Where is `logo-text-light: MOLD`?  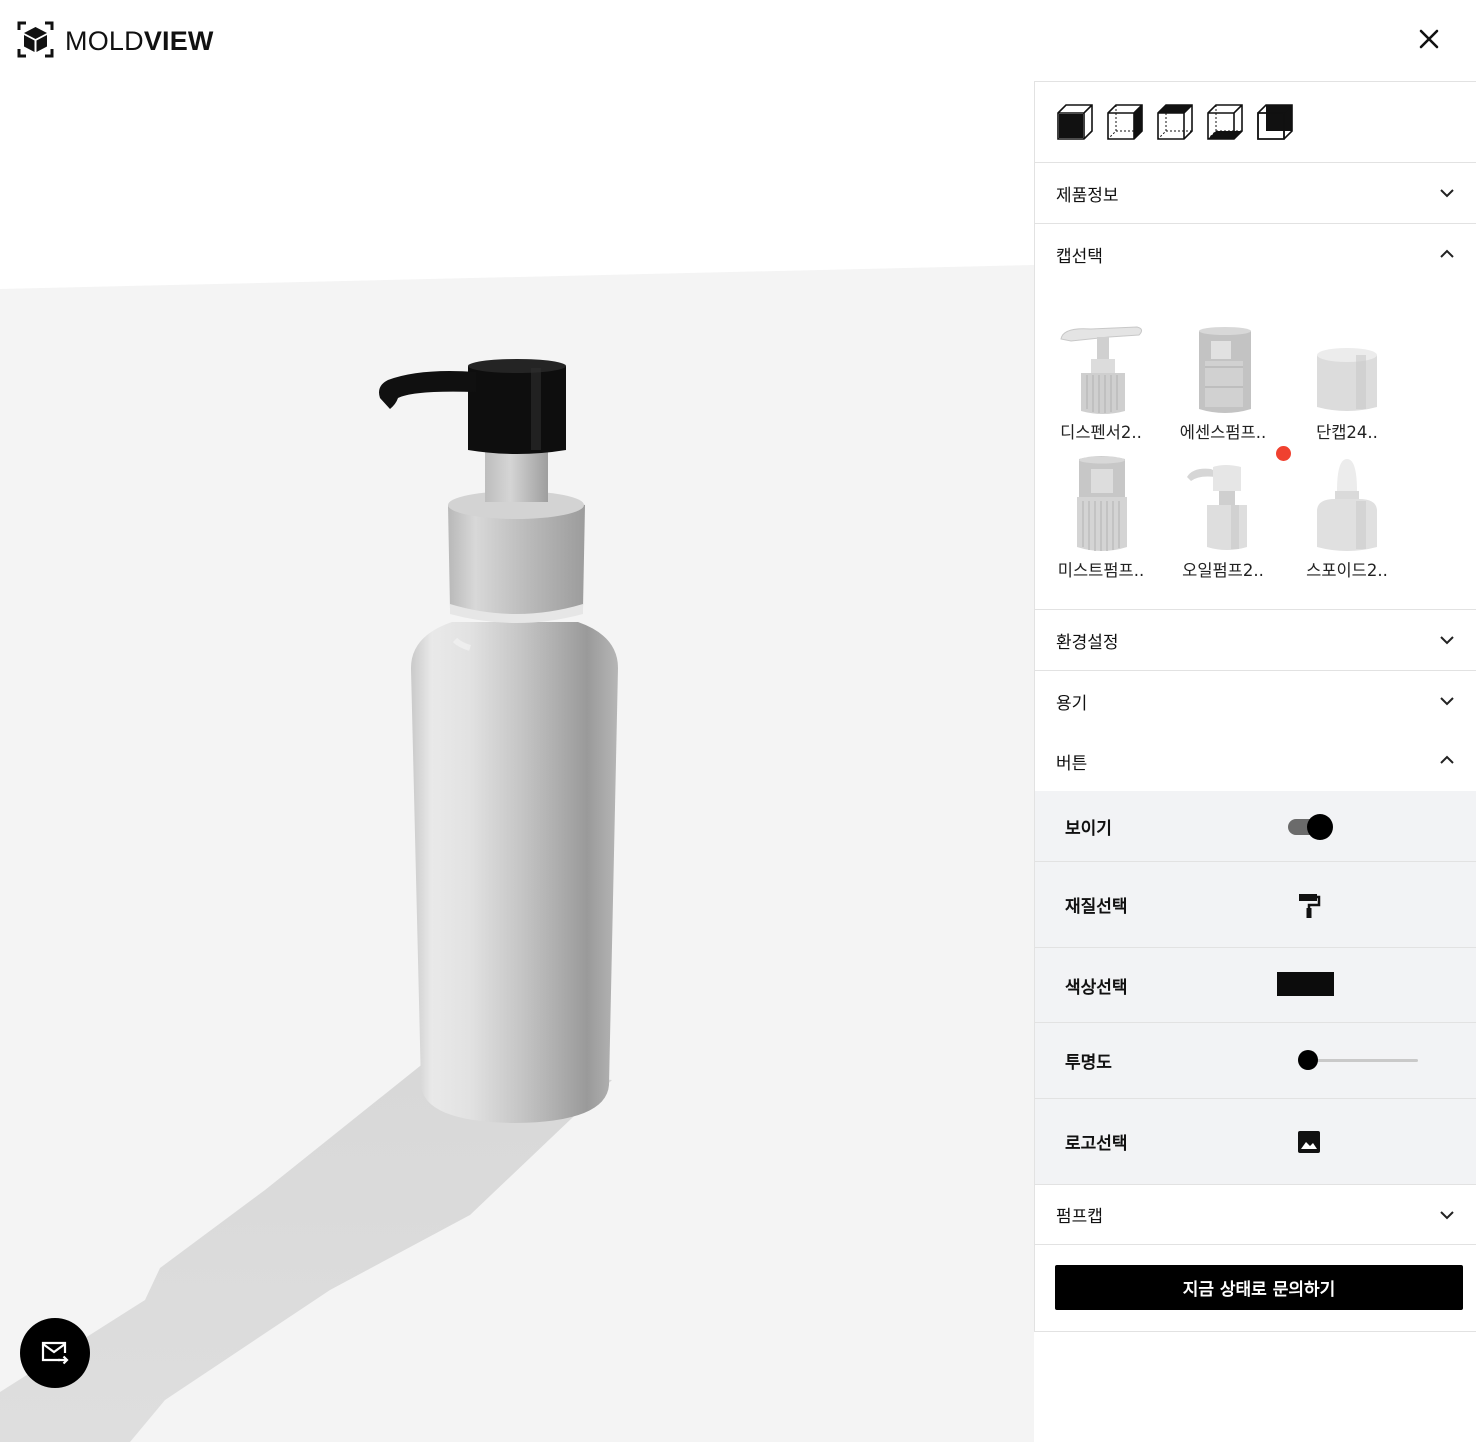
logo-text-light: MOLD is located at coordinates (104, 41).